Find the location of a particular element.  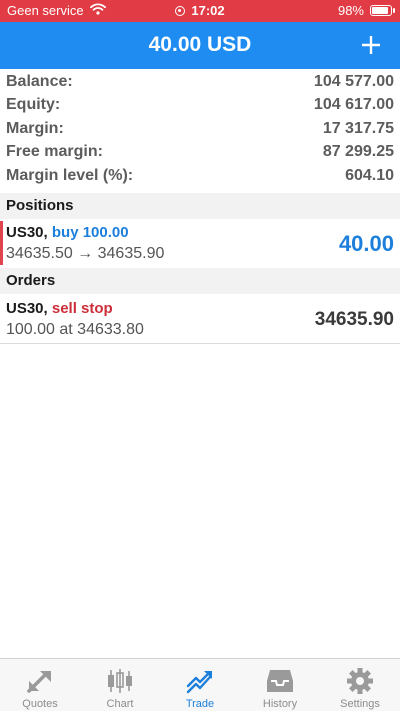

position-symbol: US30, is located at coordinates (27, 232).